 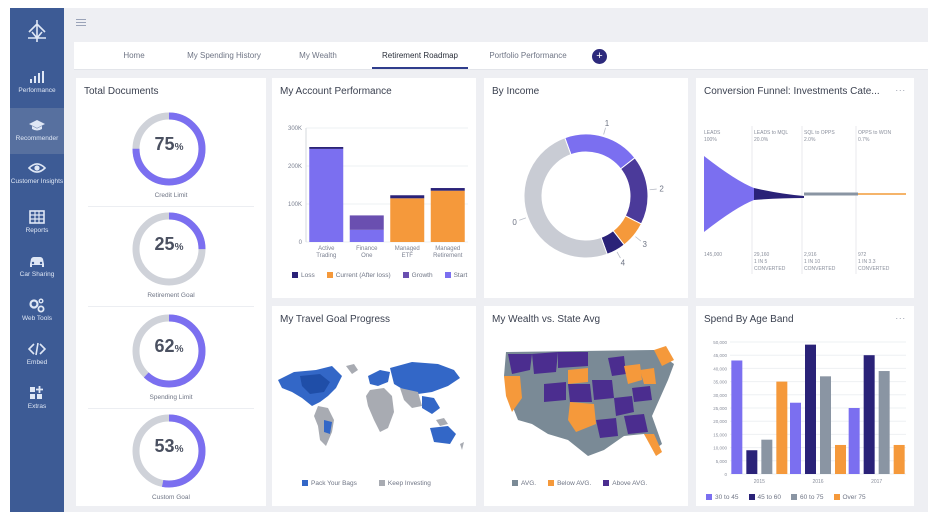 I want to click on sidebar-item-label: Reports, so click(x=37, y=230).